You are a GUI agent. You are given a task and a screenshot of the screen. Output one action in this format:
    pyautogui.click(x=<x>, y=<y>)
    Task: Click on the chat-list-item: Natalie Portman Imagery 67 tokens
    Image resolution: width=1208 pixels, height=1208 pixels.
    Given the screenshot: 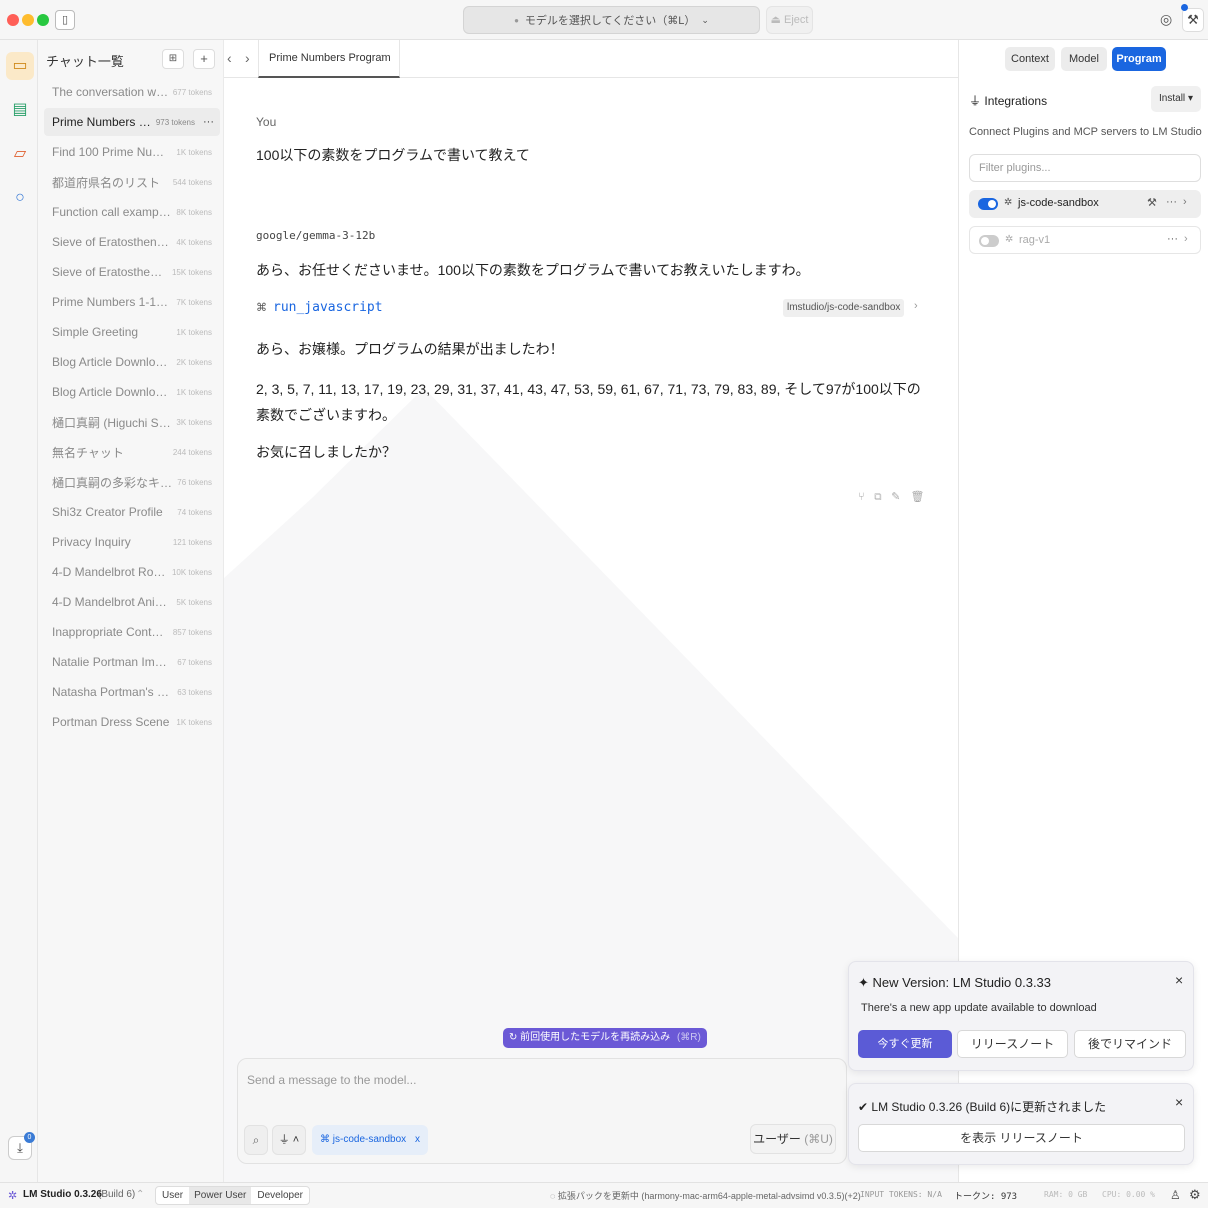 What is the action you would take?
    pyautogui.click(x=132, y=662)
    